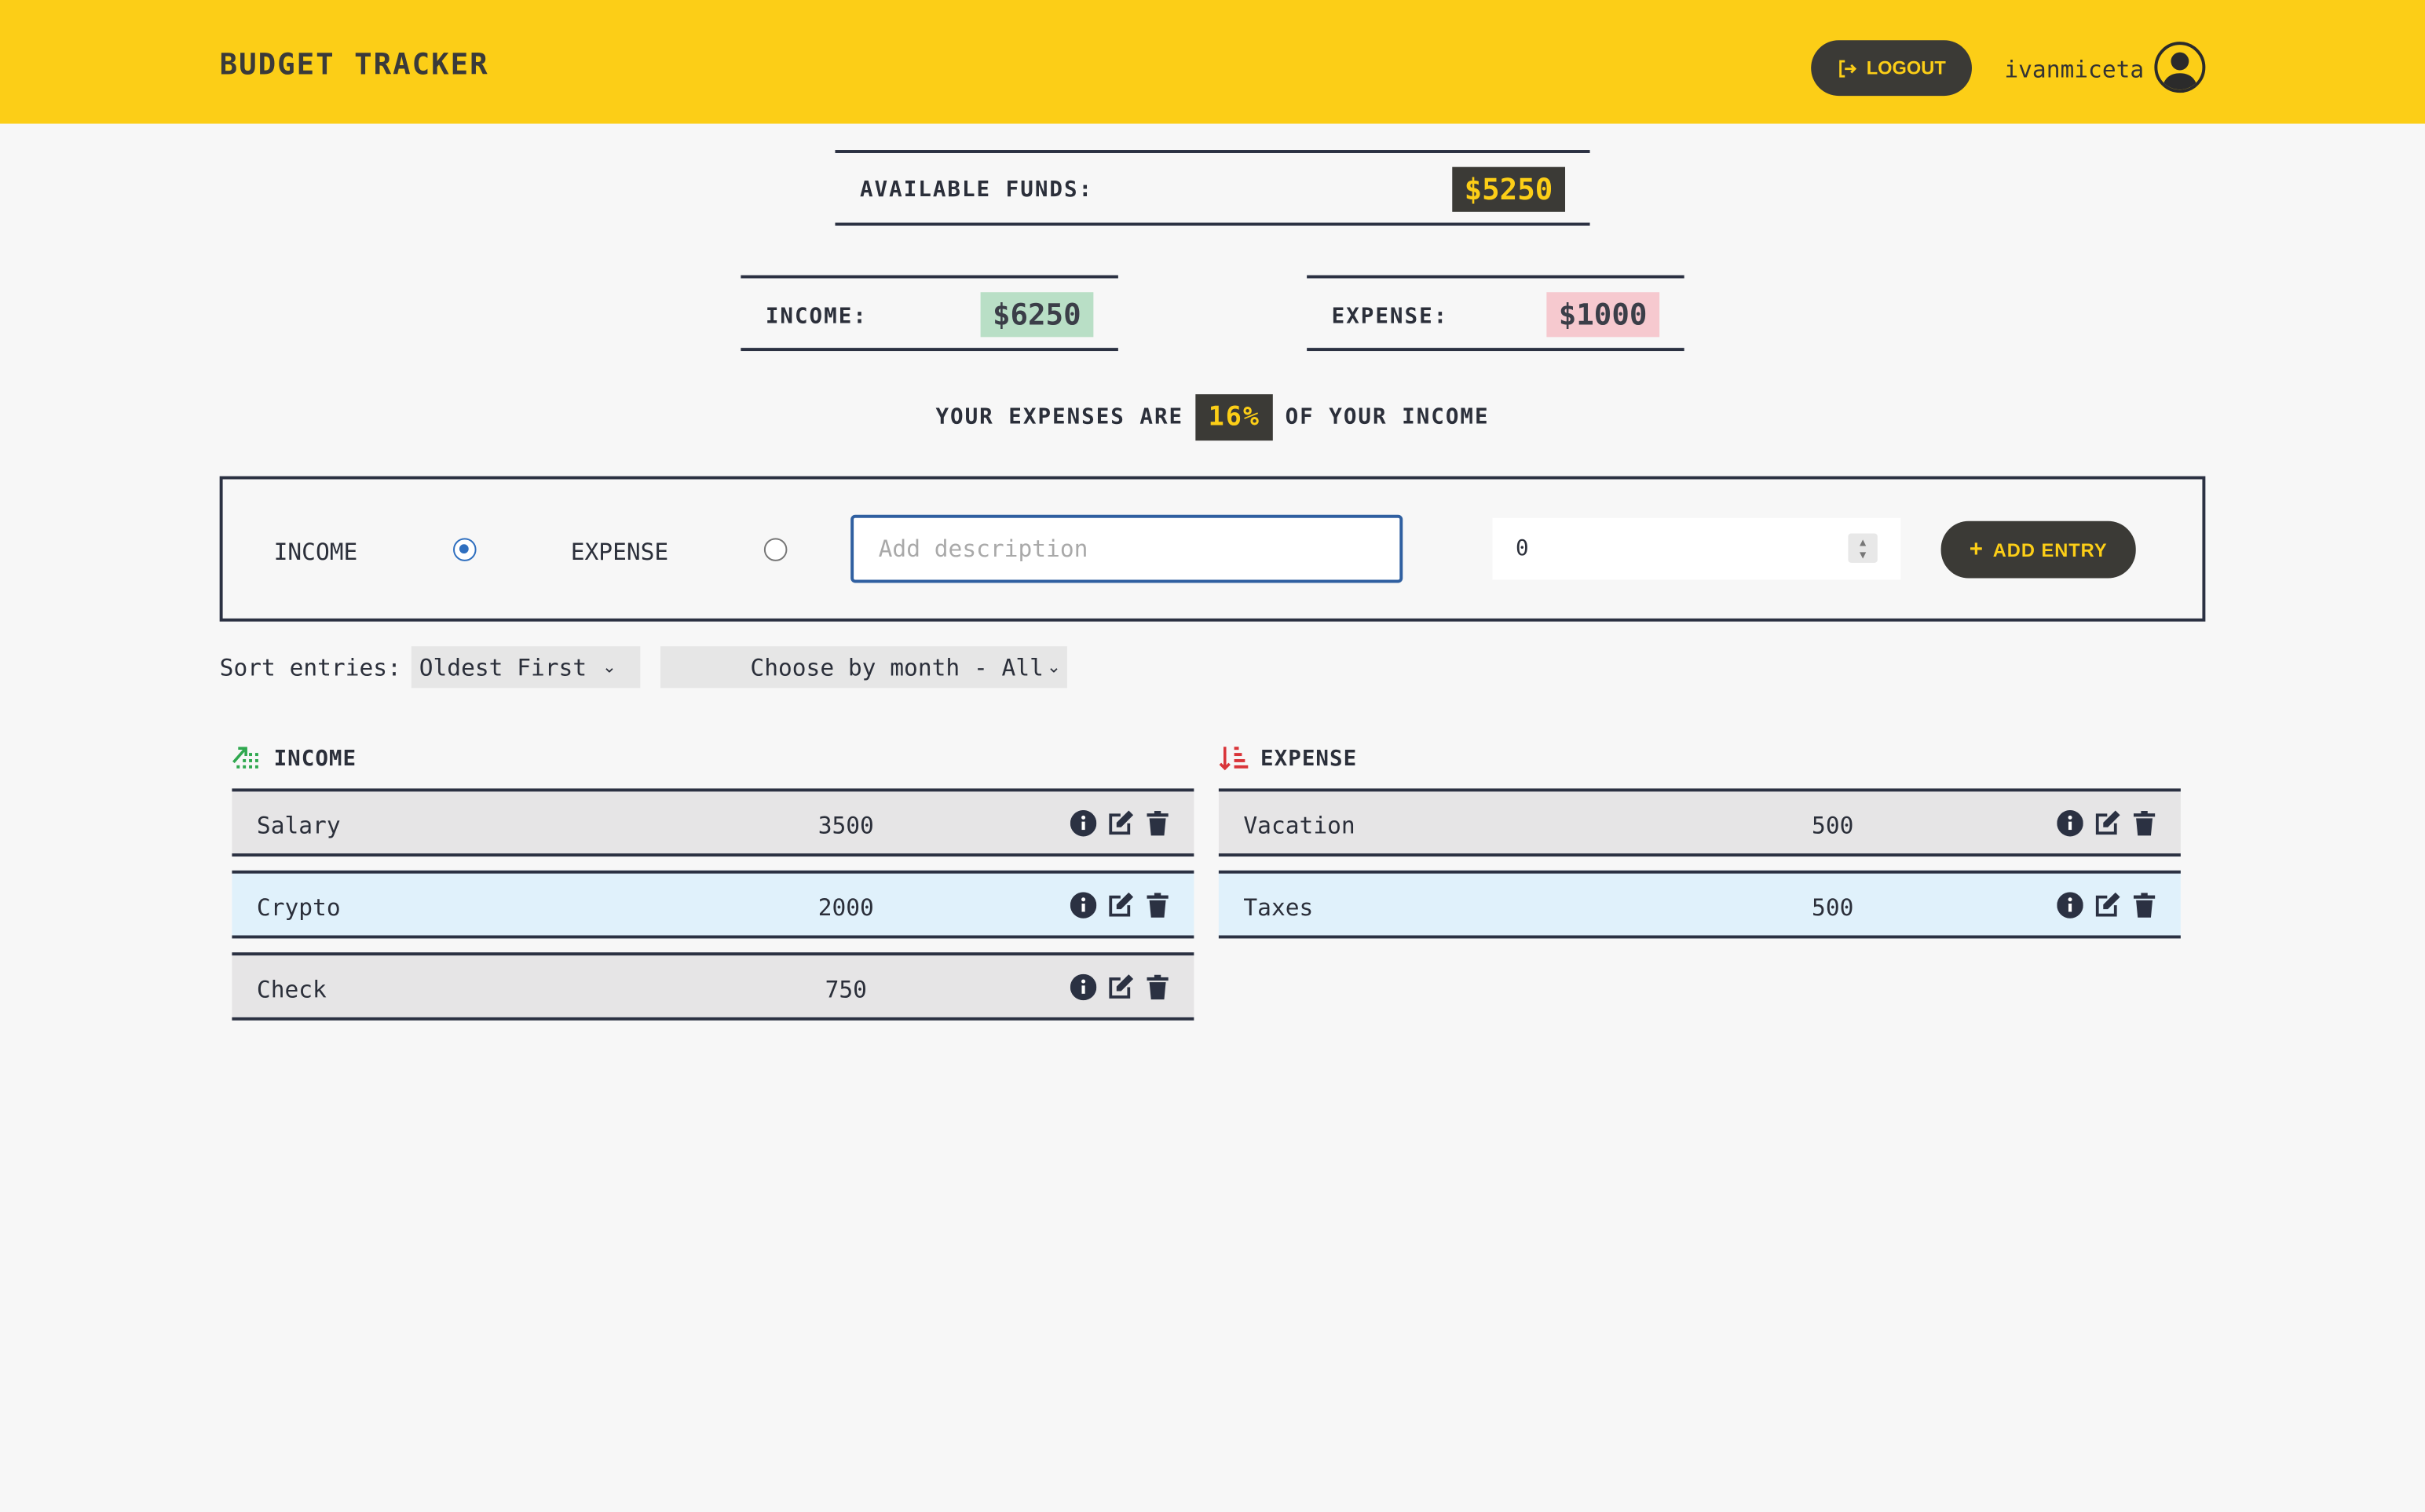 The image size is (2425, 1512). Describe the element at coordinates (1603, 315) in the screenshot. I see `expense-total-value: $1000` at that location.